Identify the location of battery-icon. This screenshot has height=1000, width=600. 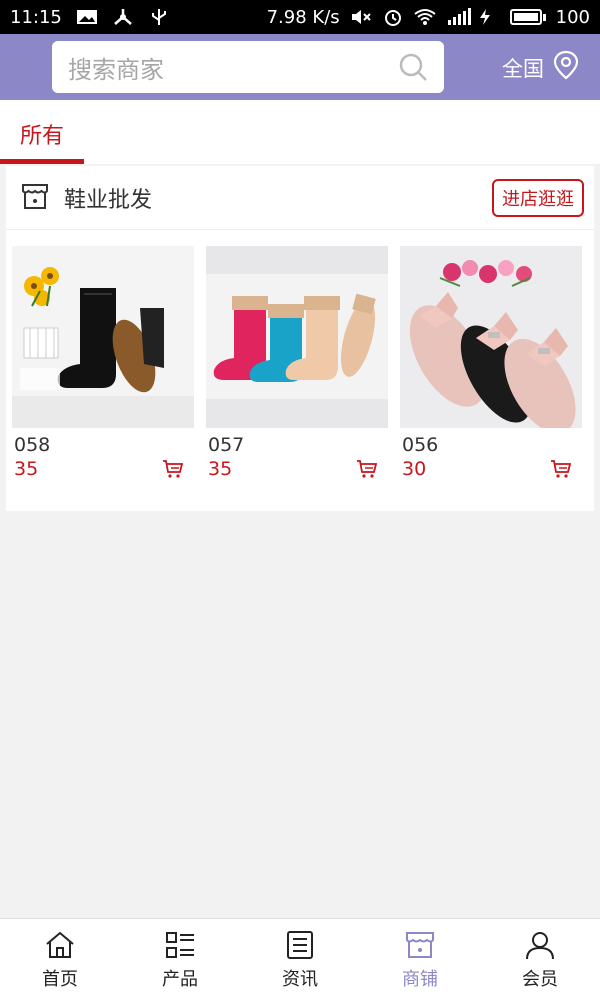
(527, 17).